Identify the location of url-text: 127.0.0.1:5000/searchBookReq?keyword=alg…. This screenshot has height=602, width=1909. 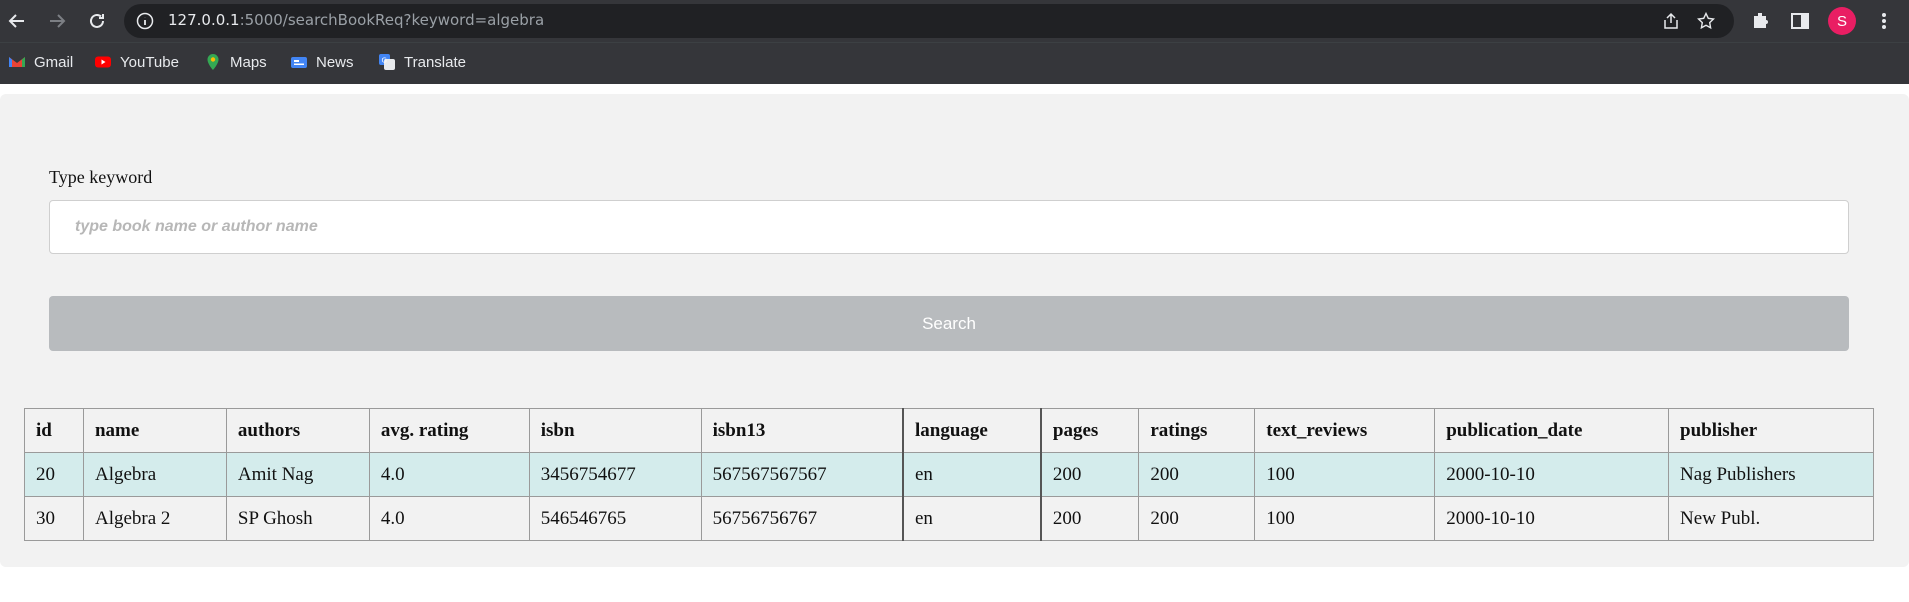
(356, 20).